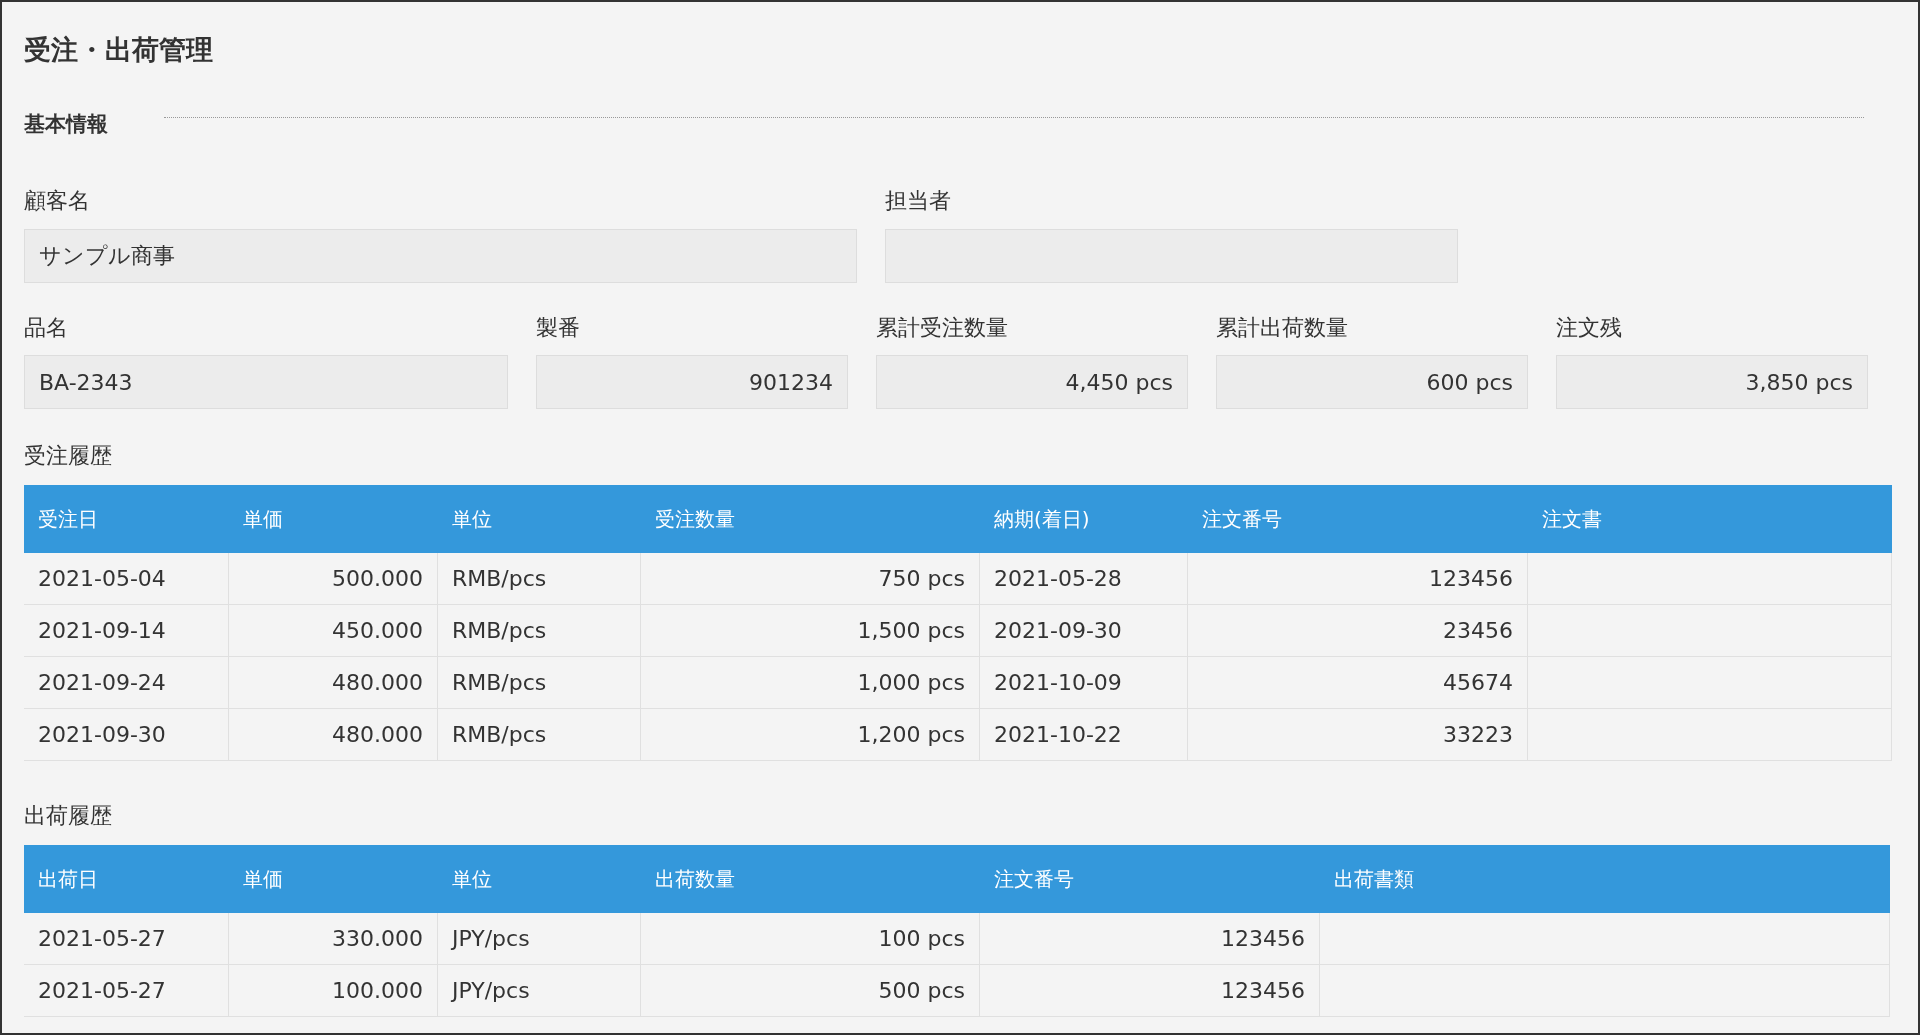  I want to click on table-title: 出荷履歴, so click(68, 816).